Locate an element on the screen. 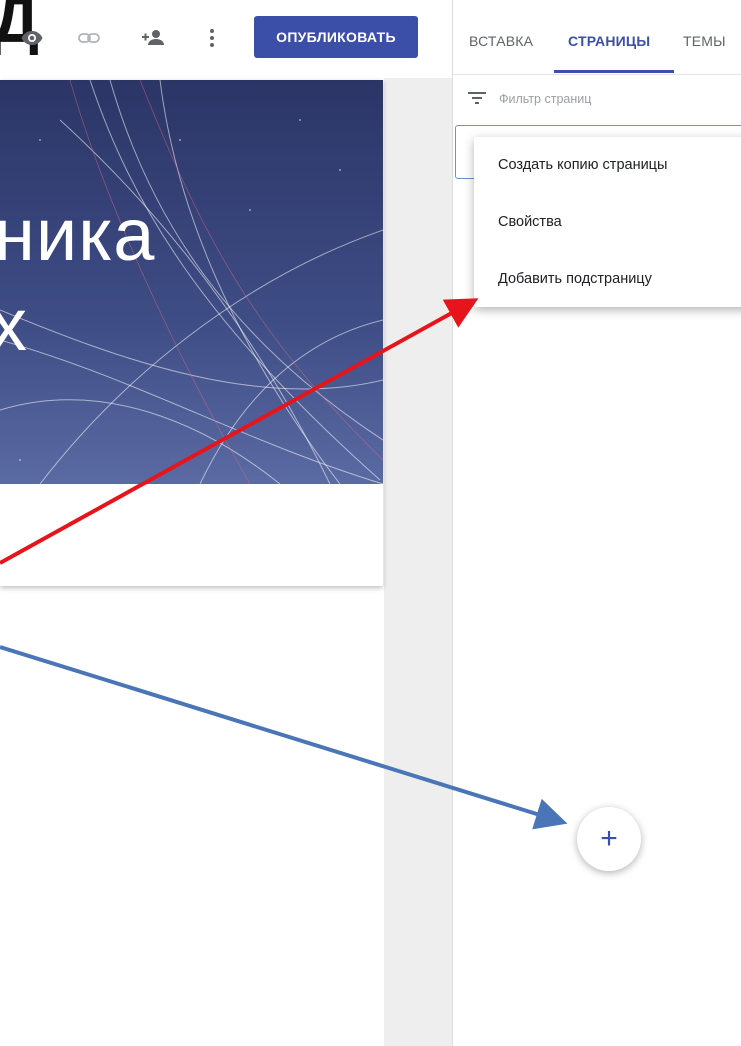  menu-item-properties: Свойства is located at coordinates (530, 222).